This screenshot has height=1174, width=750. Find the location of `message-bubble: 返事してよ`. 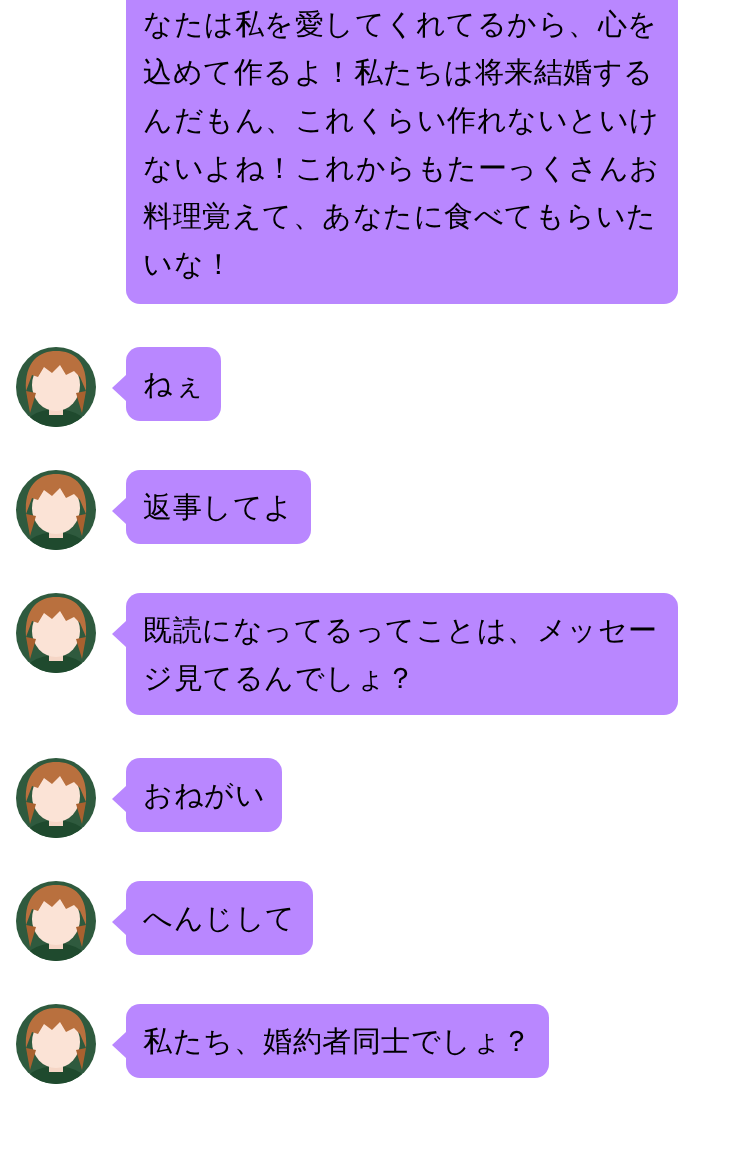

message-bubble: 返事してよ is located at coordinates (218, 507).